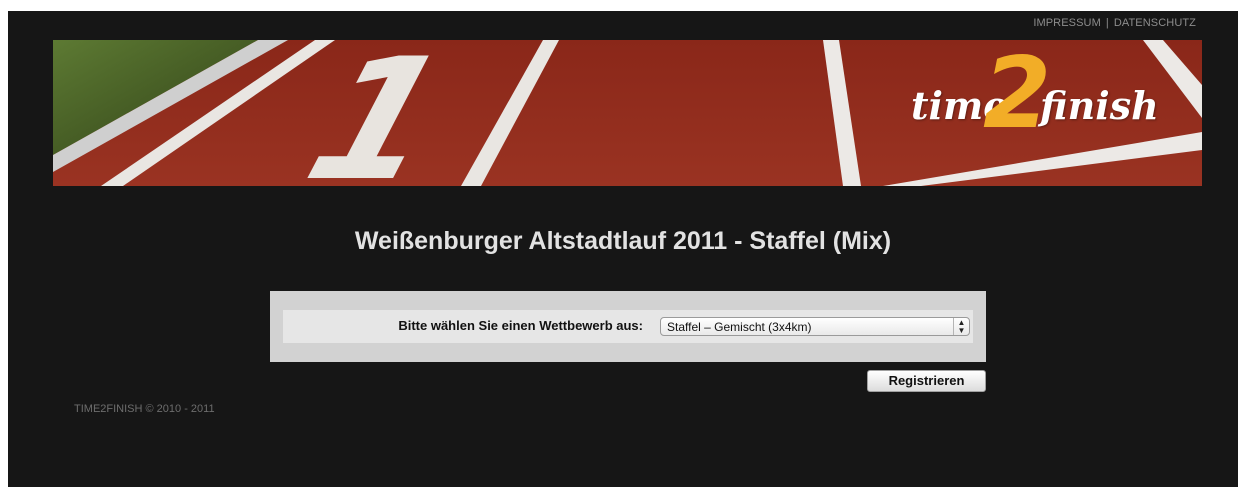 The image size is (1246, 487). I want to click on select-value: Staffel – Gemischt (3x4km), so click(739, 327).